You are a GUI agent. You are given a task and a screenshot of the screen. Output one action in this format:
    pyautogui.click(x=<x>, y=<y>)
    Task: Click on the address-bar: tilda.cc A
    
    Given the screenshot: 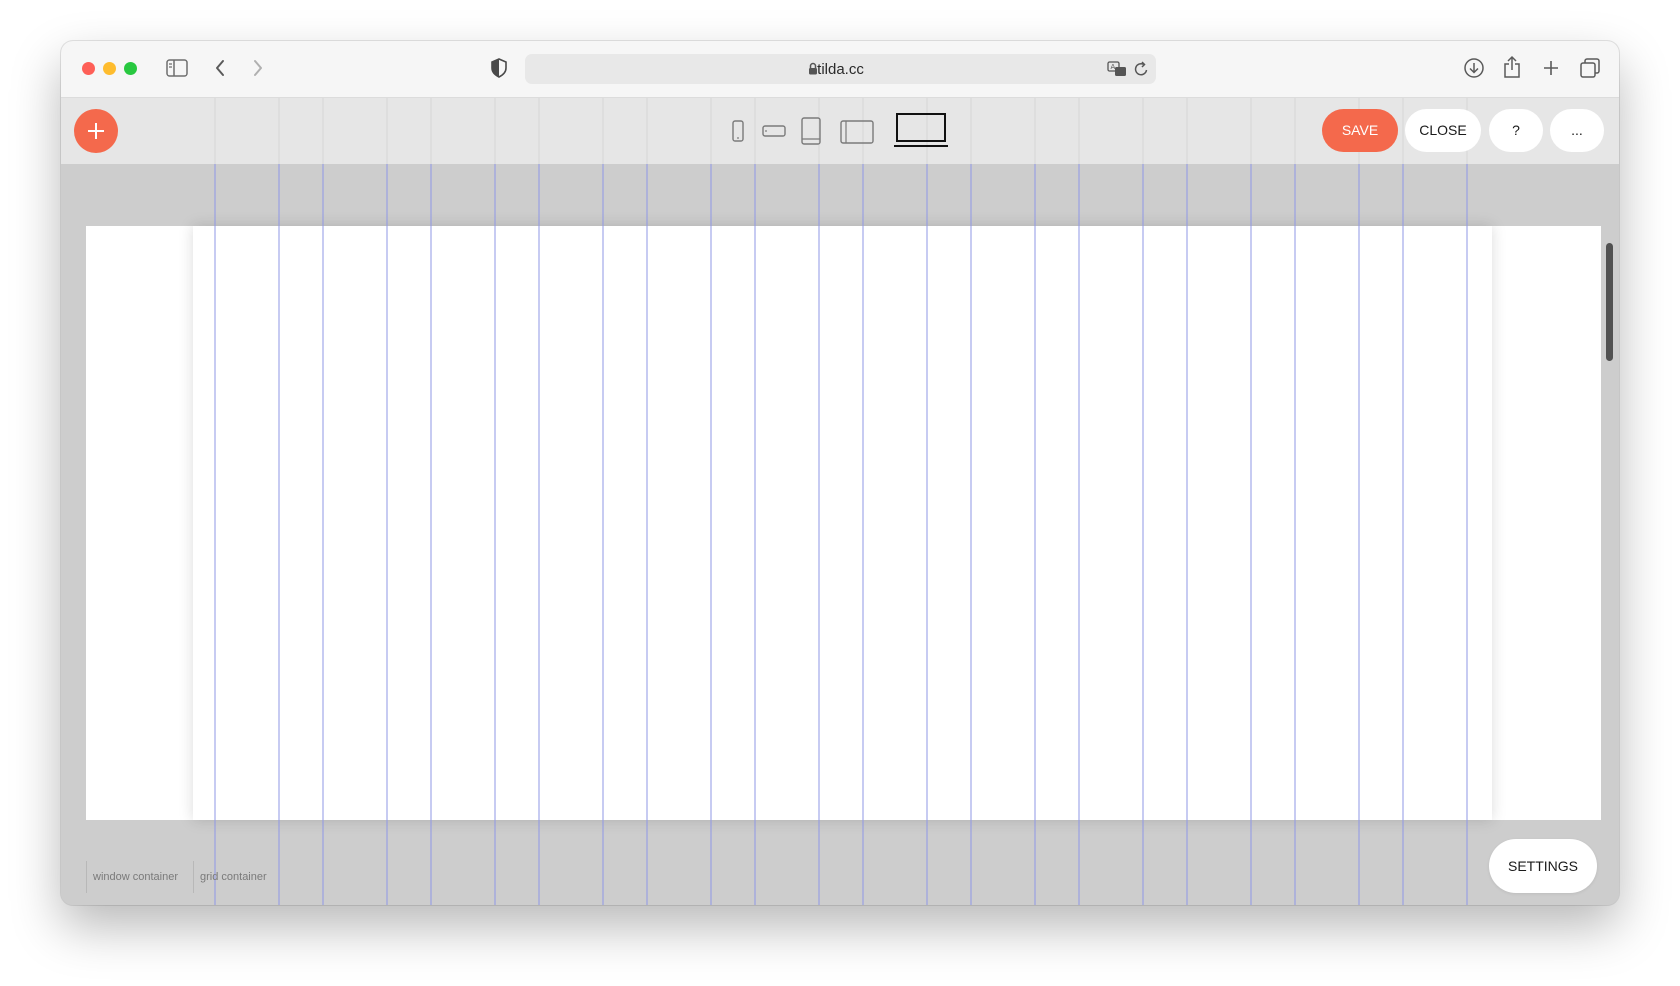 What is the action you would take?
    pyautogui.click(x=840, y=69)
    